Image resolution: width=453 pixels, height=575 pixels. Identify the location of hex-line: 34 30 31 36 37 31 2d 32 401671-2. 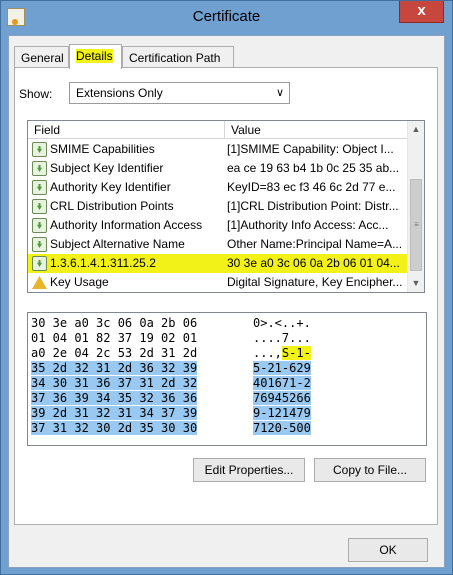
(227, 383).